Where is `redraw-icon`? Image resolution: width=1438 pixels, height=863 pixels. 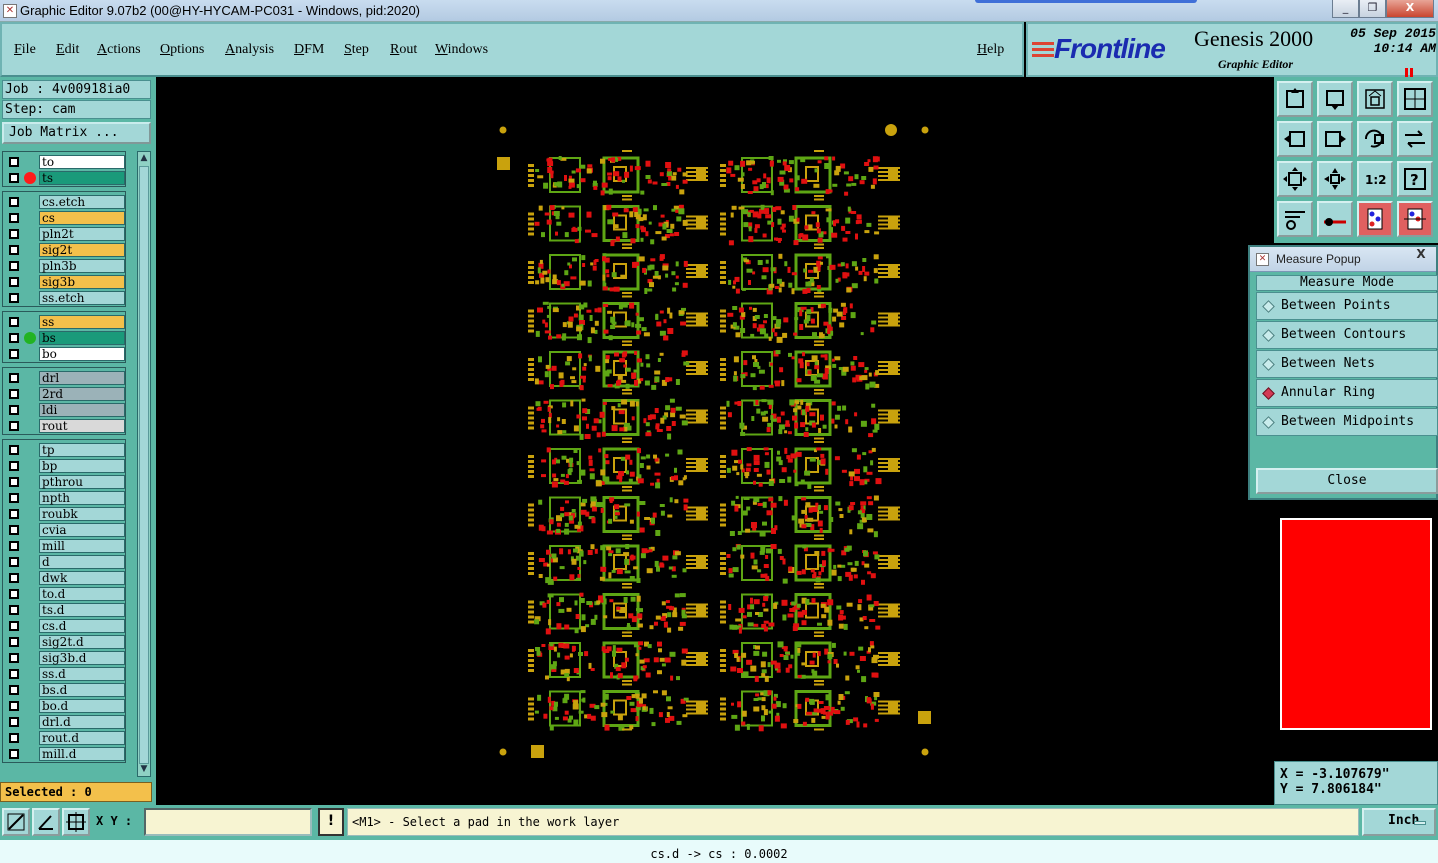 redraw-icon is located at coordinates (1415, 139).